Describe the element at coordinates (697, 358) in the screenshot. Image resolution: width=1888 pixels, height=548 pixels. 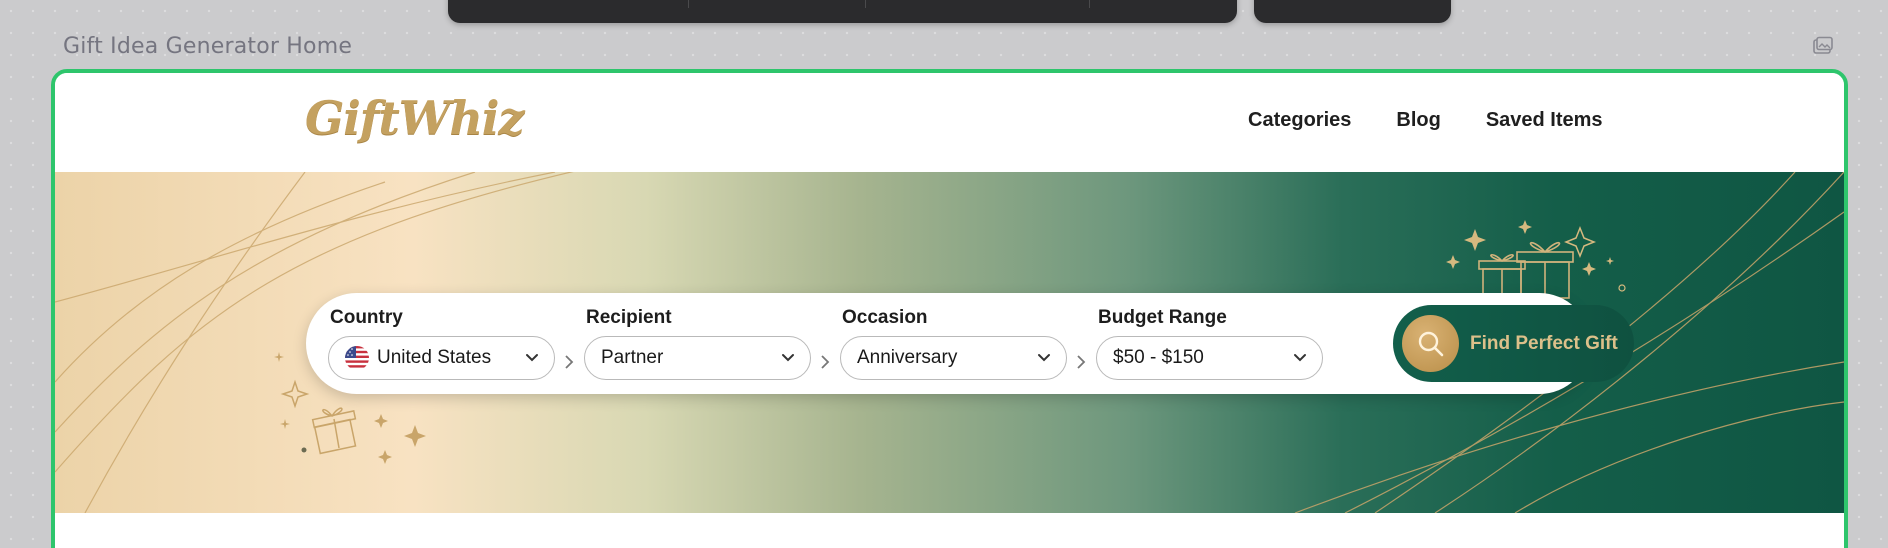
I see `recipient-select: Partner` at that location.